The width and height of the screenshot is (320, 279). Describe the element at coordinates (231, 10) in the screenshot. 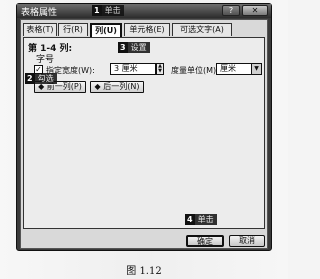

I see `help-button: ?` at that location.